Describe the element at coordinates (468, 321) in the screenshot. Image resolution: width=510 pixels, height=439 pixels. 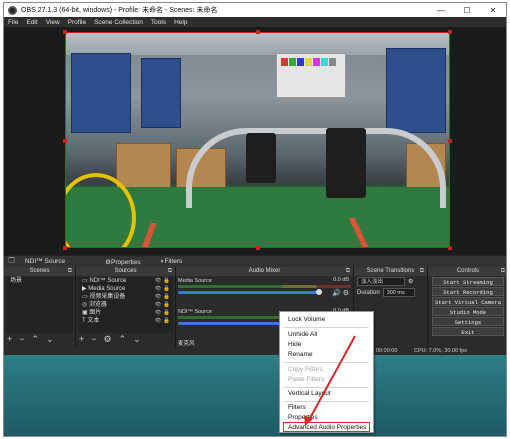
I see `settings-button: Settings` at that location.